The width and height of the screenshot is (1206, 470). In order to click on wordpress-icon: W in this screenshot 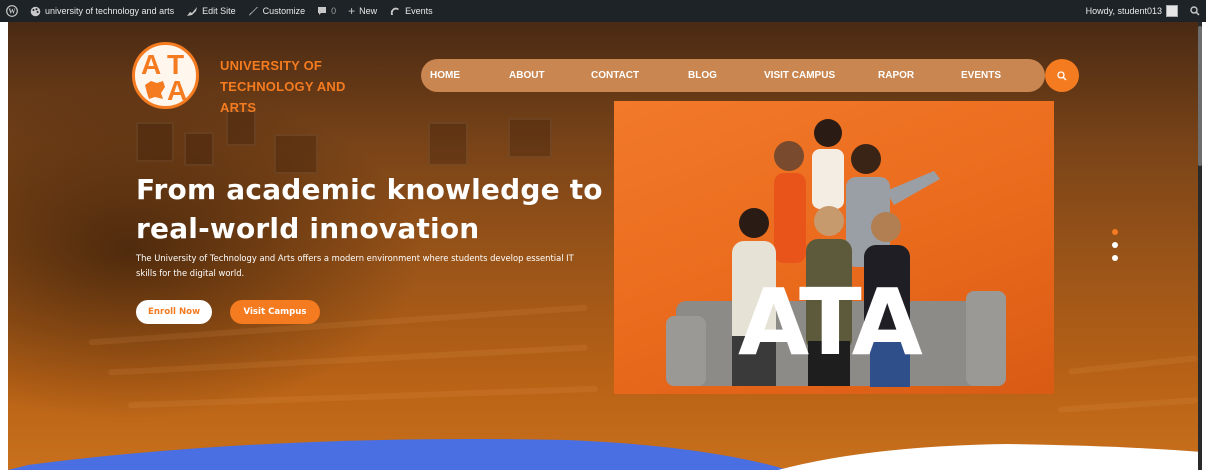, I will do `click(12, 11)`.